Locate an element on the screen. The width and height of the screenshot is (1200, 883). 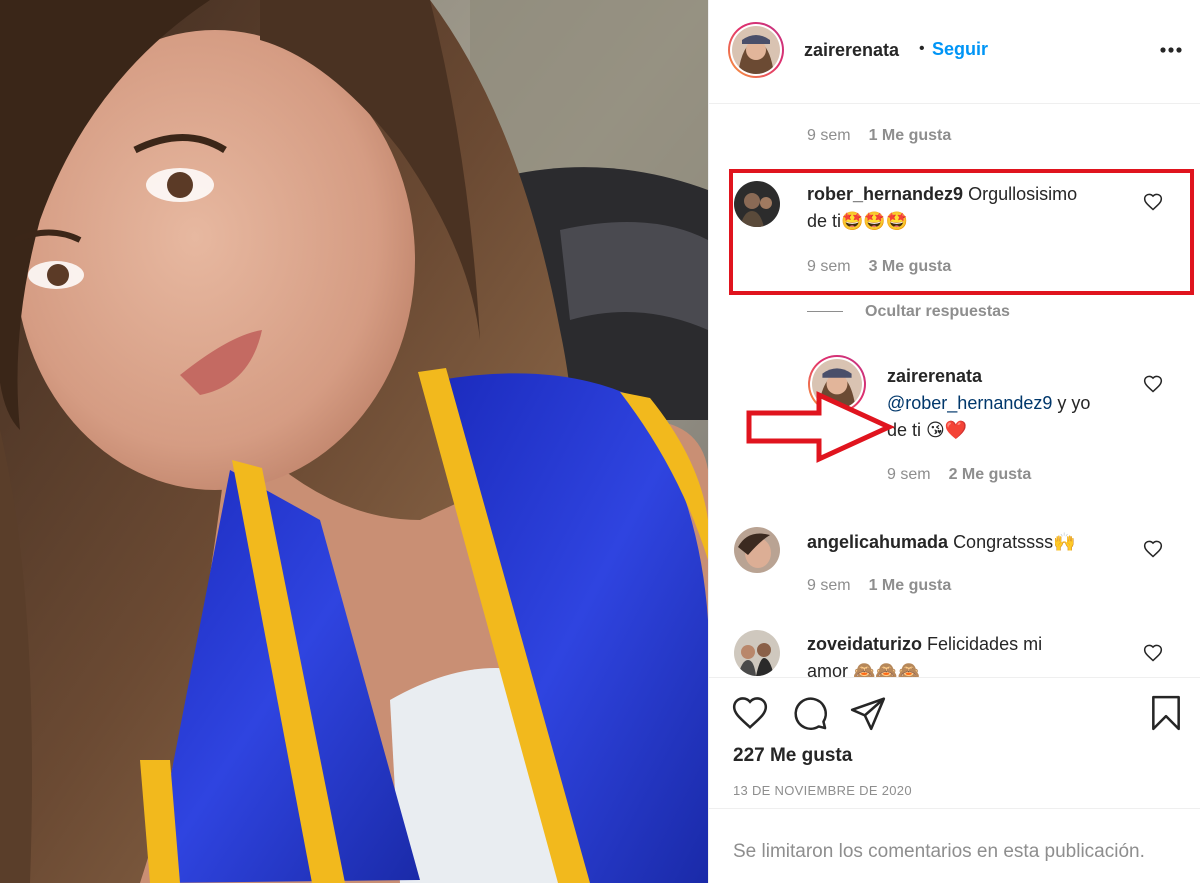
bookmark-icon is located at coordinates (1166, 713).